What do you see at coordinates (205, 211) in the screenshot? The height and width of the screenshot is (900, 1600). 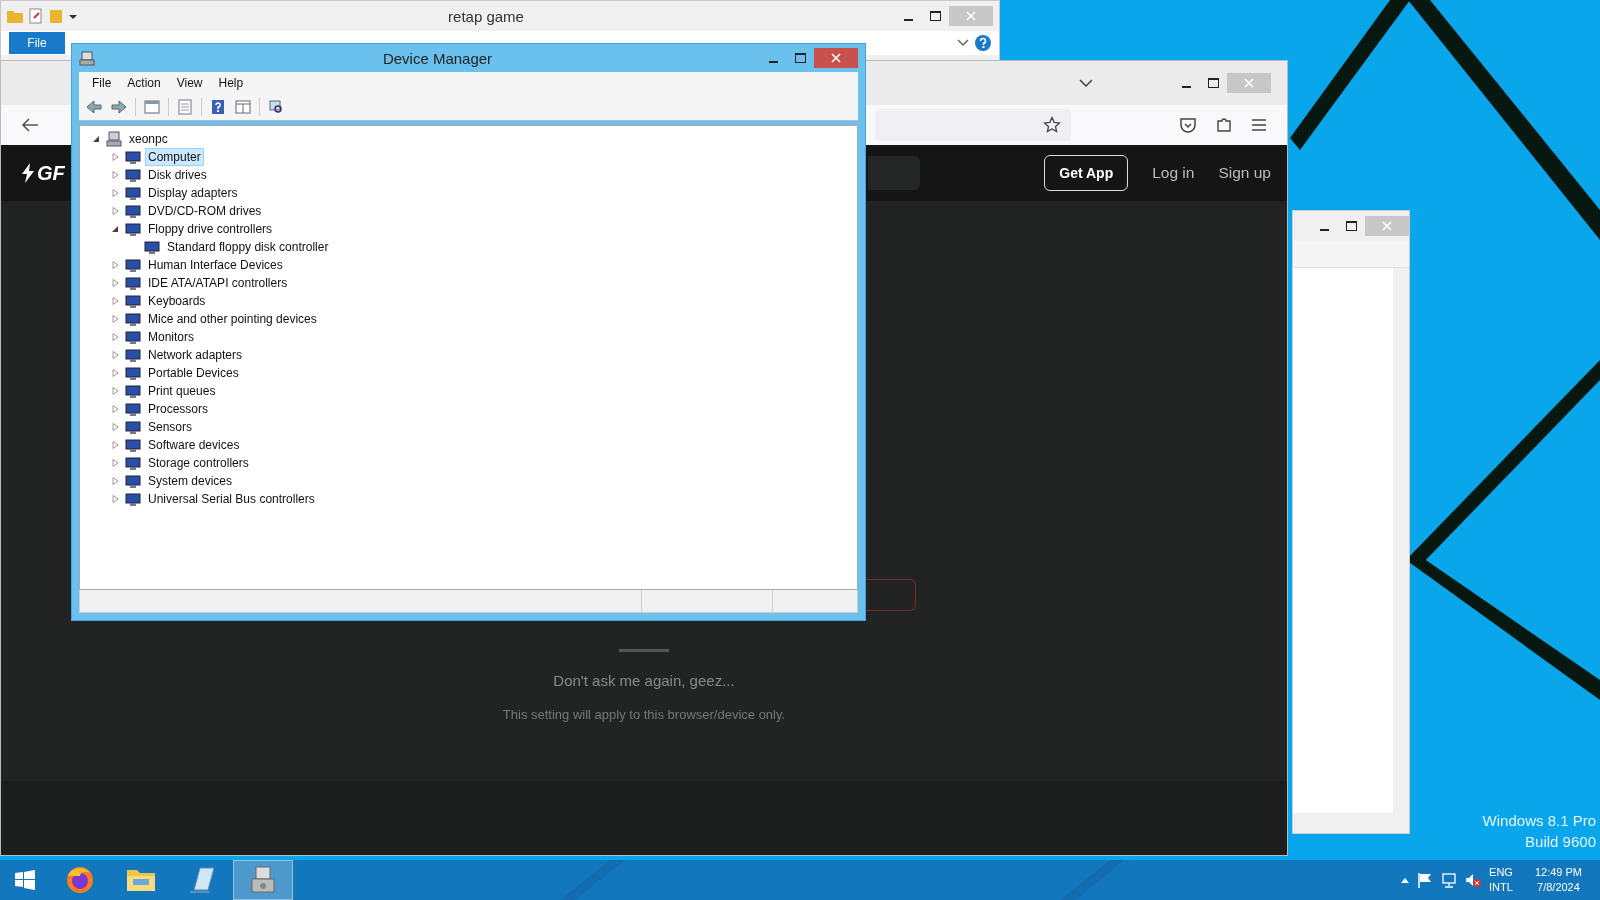 I see `tree-item: DVD/CD-ROM drives` at bounding box center [205, 211].